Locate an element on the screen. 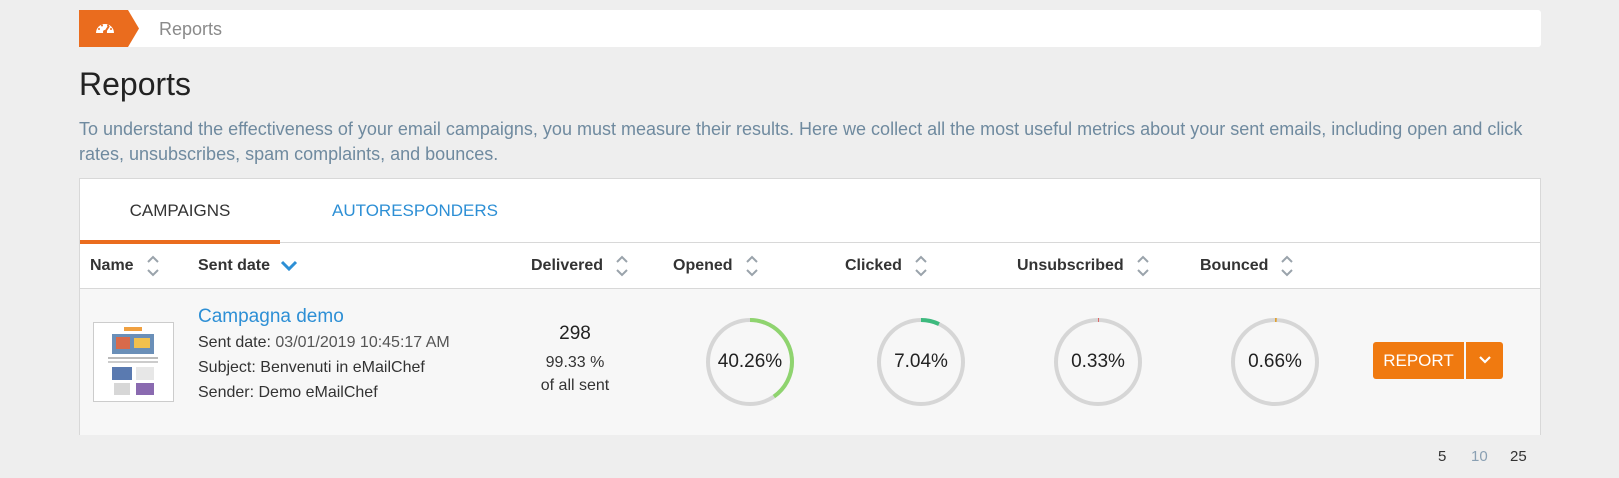 The image size is (1619, 478). unsubscribed-gauge: 0.33% is located at coordinates (1098, 362).